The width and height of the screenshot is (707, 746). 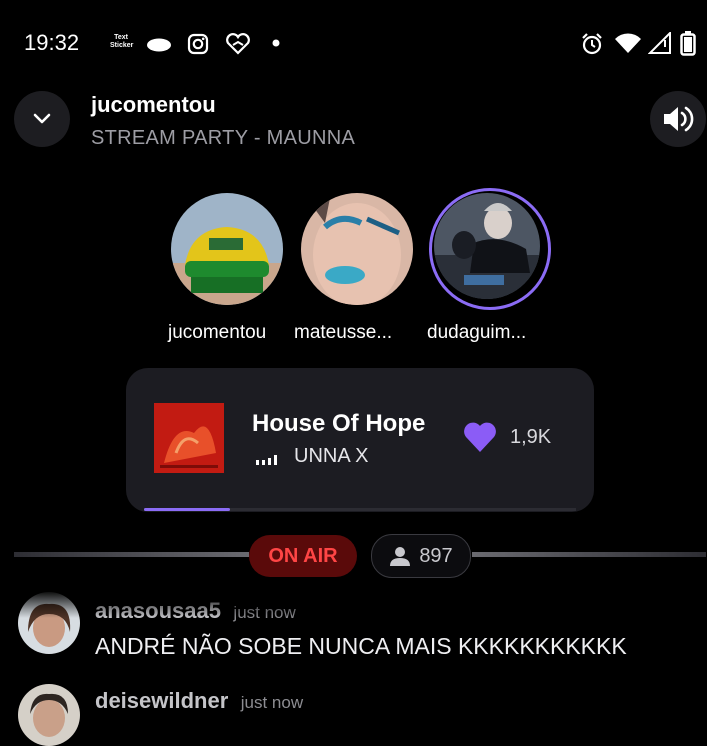 I want to click on equalizer-icon, so click(x=266, y=460).